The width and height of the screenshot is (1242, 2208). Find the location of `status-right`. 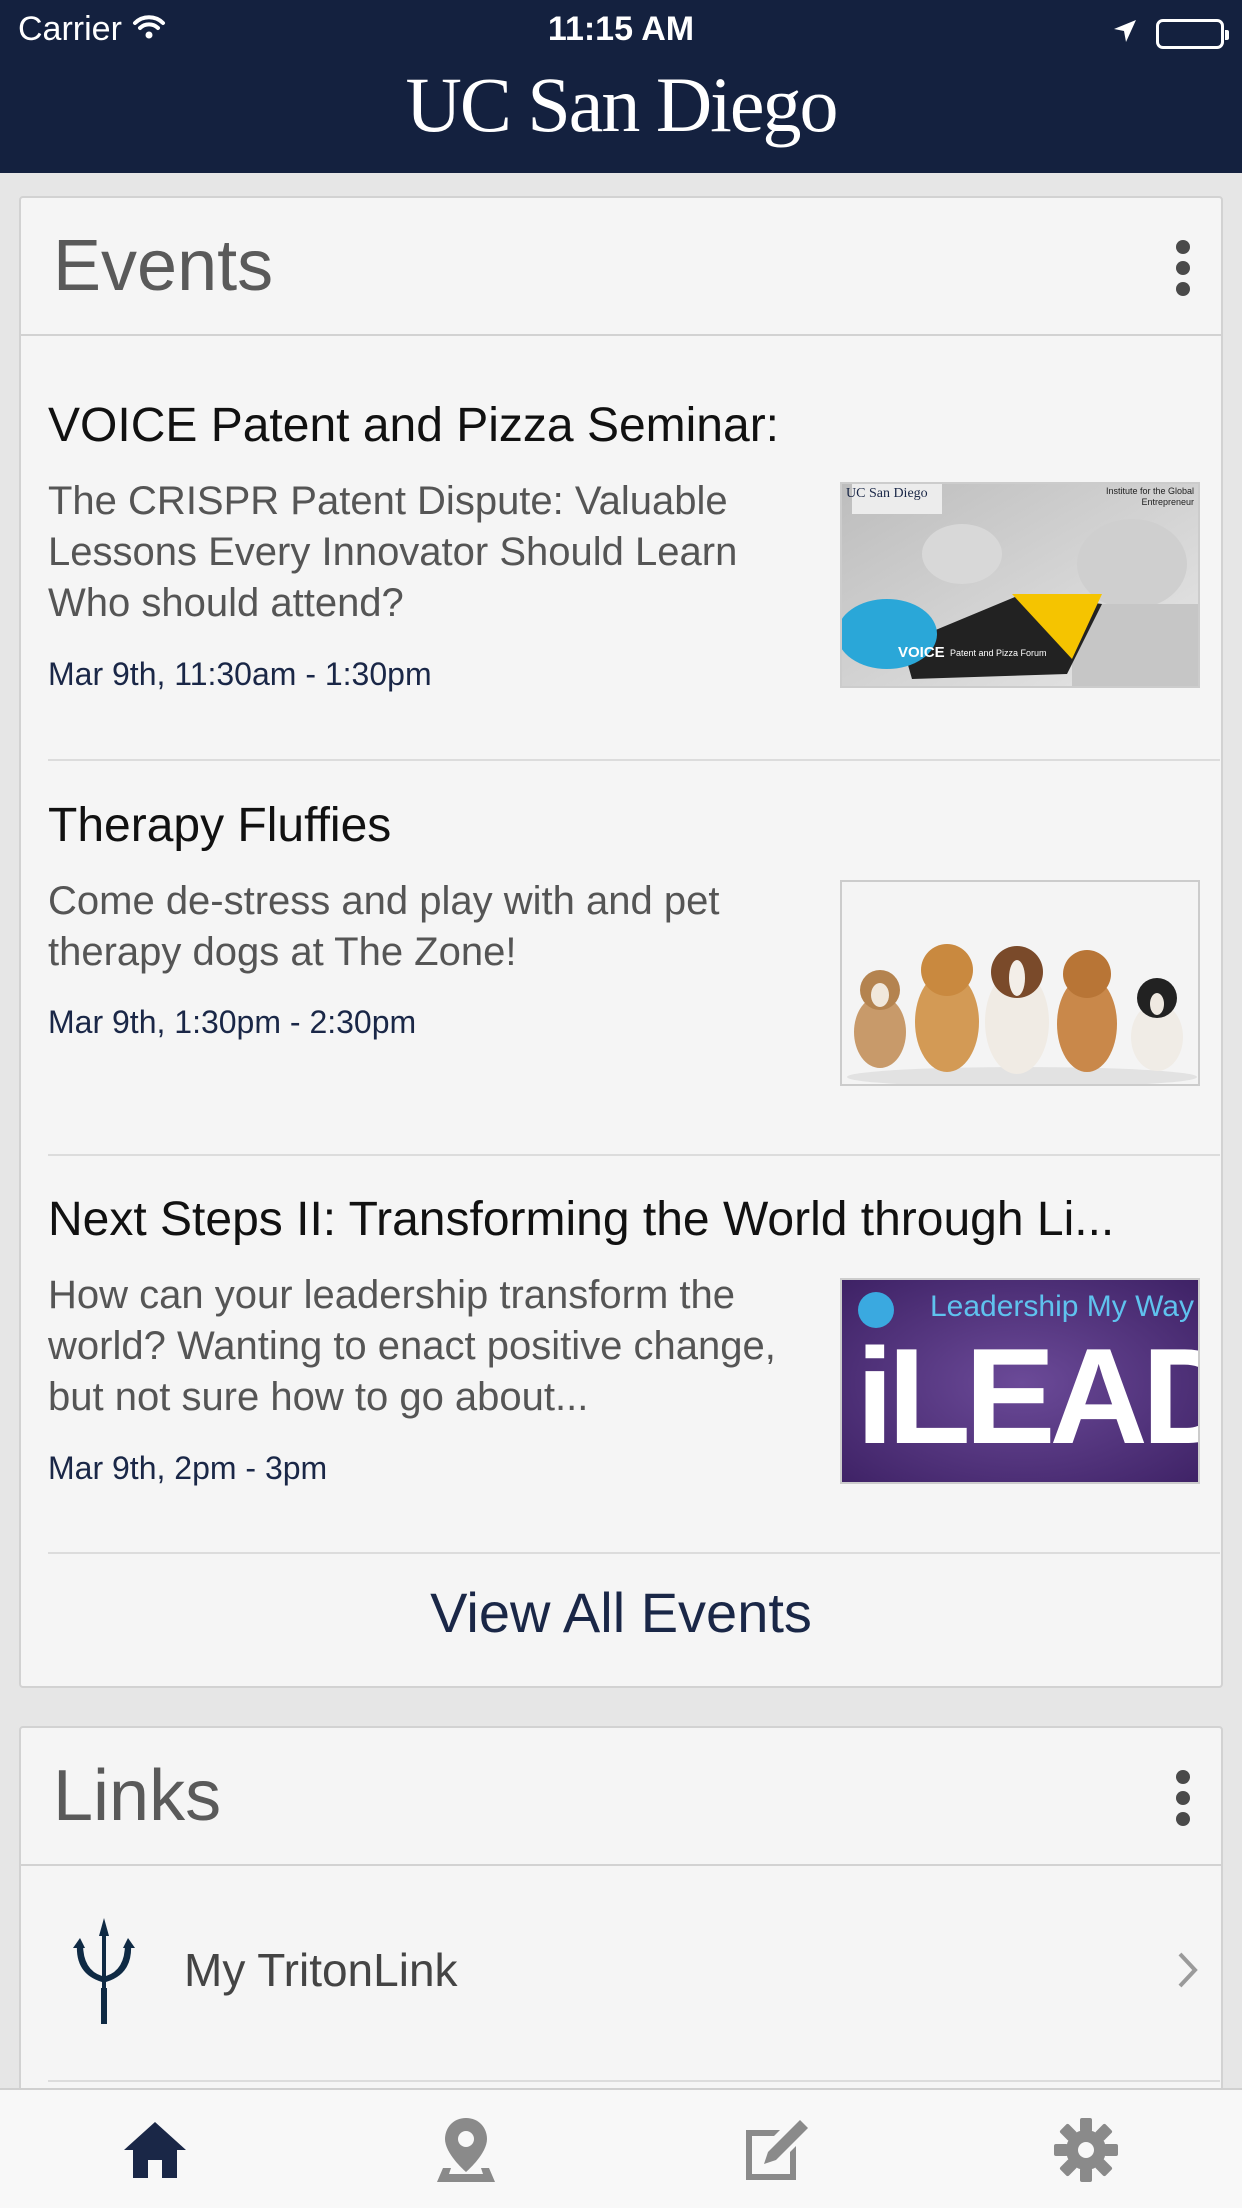

status-right is located at coordinates (1170, 33).